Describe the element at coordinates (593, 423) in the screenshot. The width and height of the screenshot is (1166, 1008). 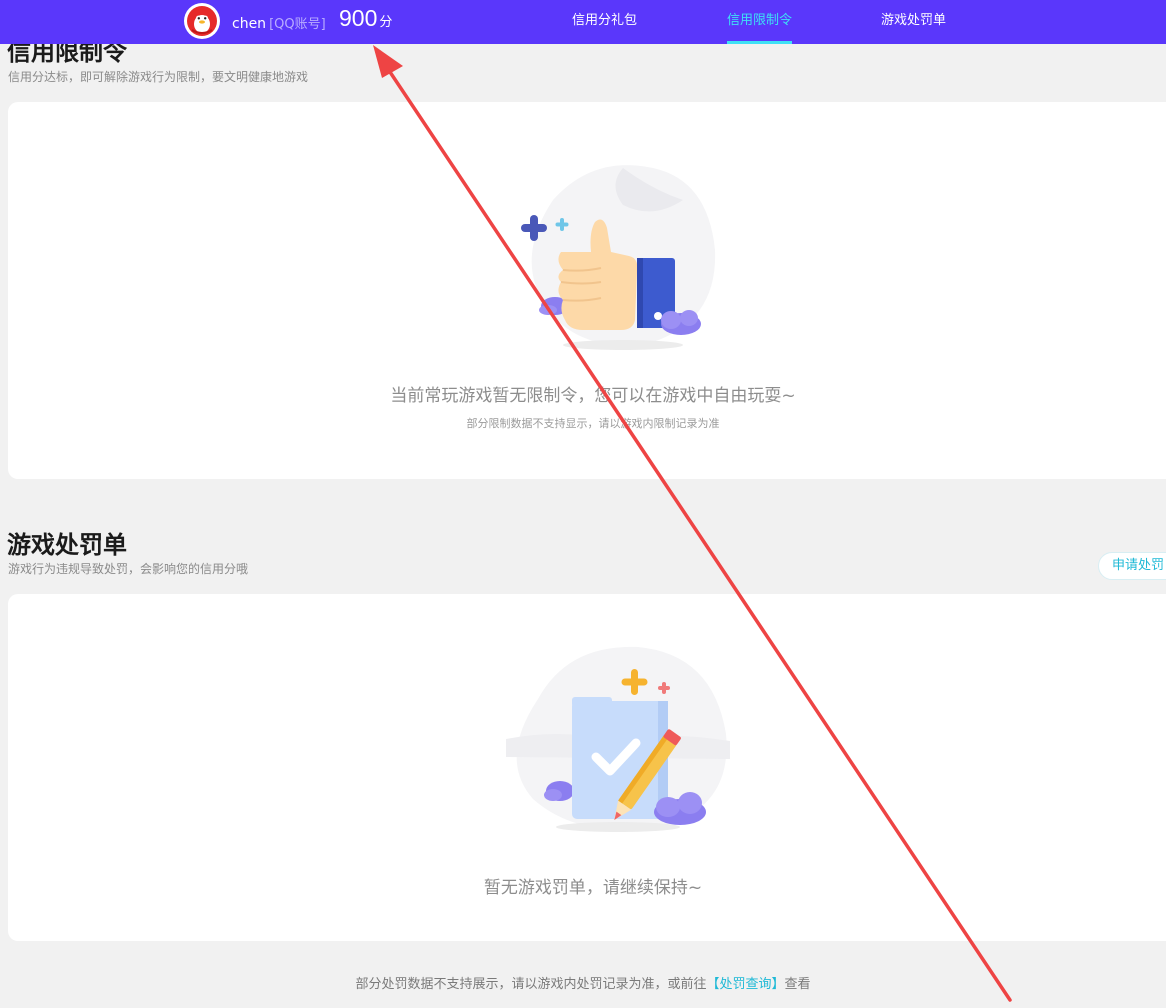
I see `restriction-note: 部分限制数据不支持显示，请以游戏内限制记录为准` at that location.